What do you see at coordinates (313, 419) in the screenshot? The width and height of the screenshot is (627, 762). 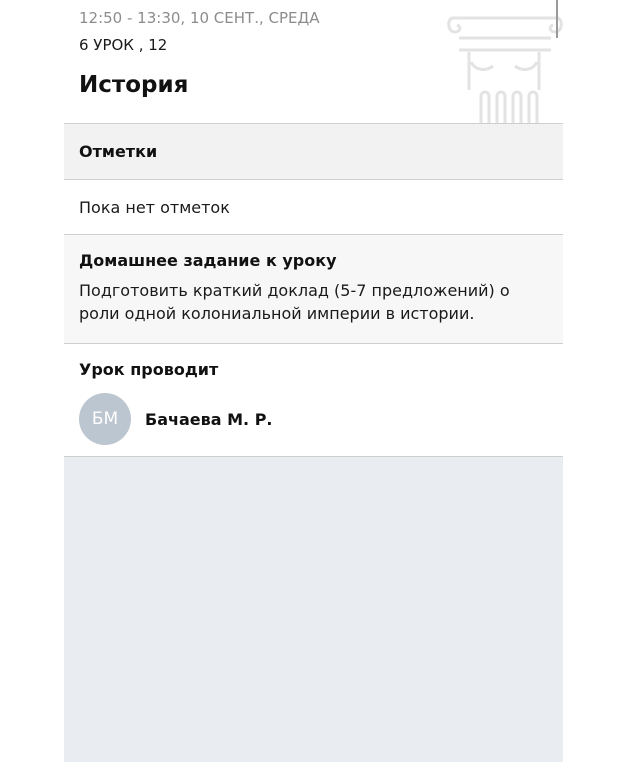 I see `teacher-row: БМ Бачаева М. Р.` at bounding box center [313, 419].